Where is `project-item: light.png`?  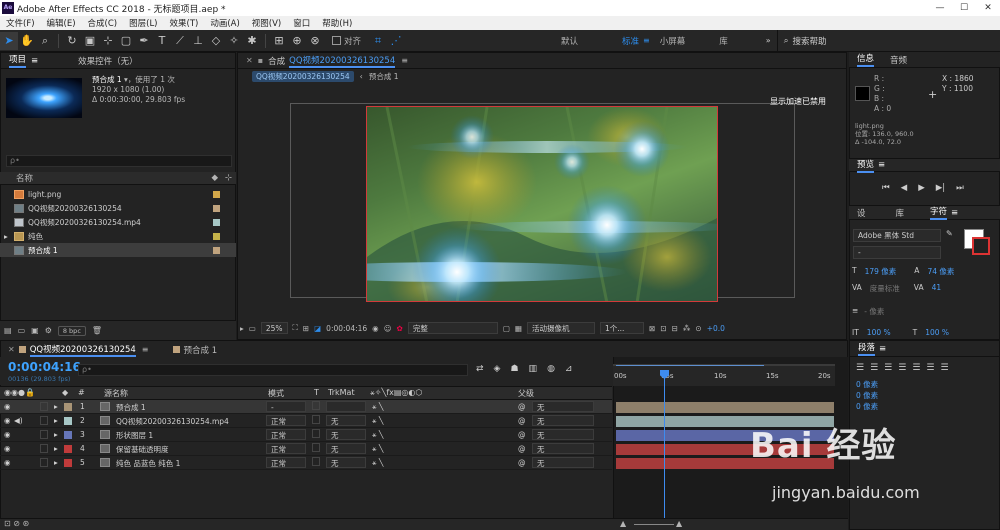 project-item: light.png is located at coordinates (118, 194).